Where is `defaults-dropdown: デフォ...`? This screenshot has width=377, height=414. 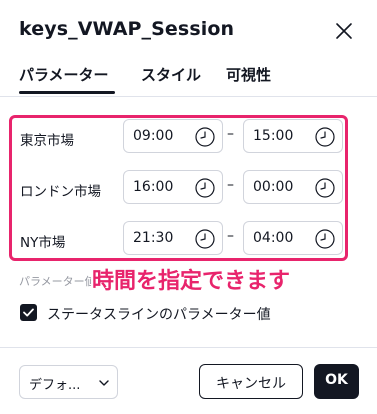
defaults-dropdown: デフォ... is located at coordinates (68, 382).